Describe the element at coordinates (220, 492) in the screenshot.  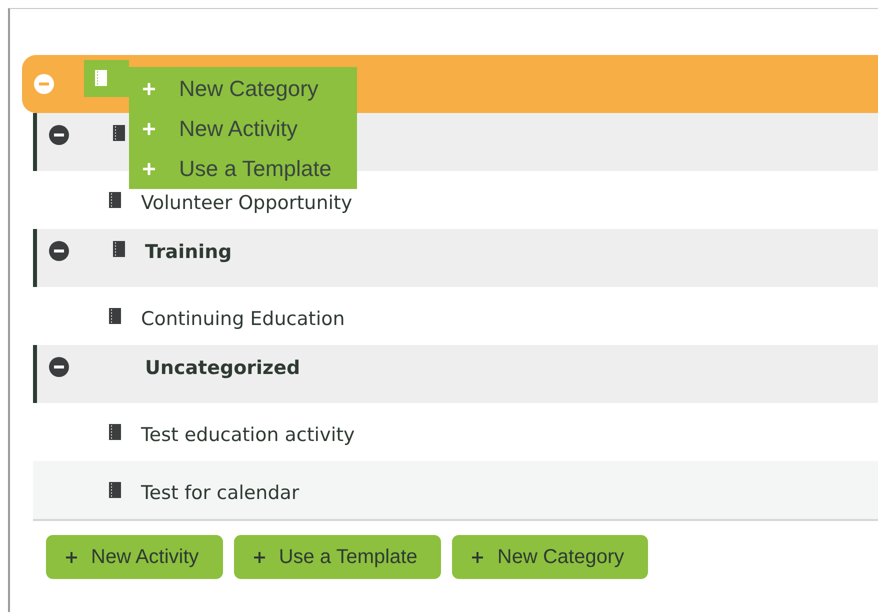
I see `row-label: Test for calendar` at that location.